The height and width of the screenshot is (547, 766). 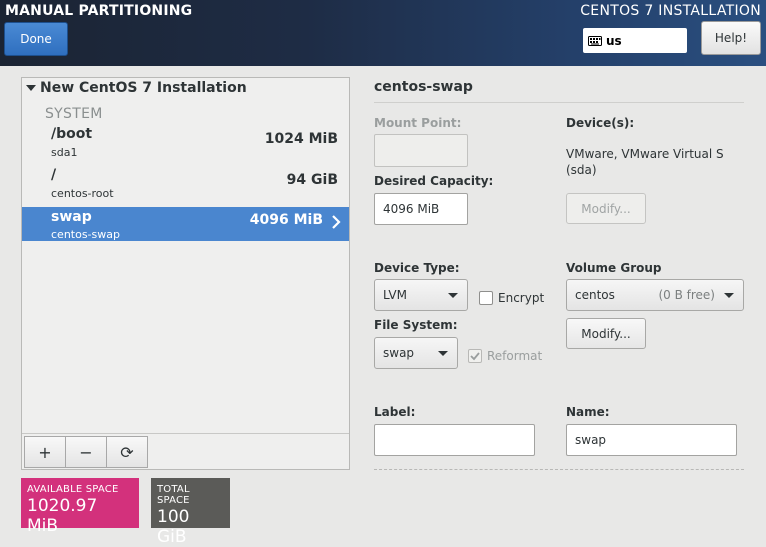 I want to click on partition-row-boot: /boot sda1 1024 MiB, so click(x=185, y=143).